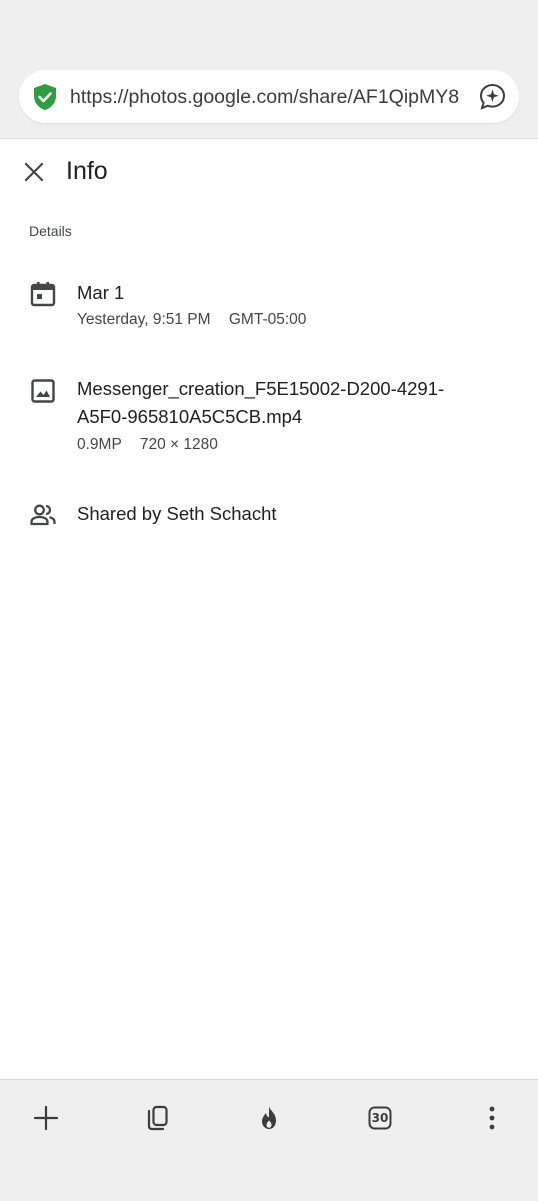 This screenshot has height=1201, width=538. What do you see at coordinates (190, 416) in the screenshot?
I see `file-name-line-2: A5F0-965810A5C5CB.mp4` at bounding box center [190, 416].